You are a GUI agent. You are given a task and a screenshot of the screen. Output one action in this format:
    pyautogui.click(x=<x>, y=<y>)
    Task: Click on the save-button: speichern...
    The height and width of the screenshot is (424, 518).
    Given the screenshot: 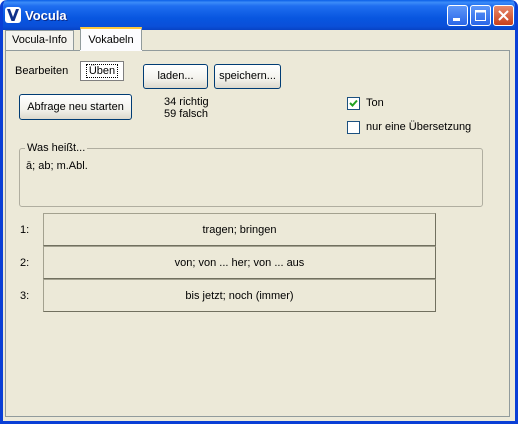 What is the action you would take?
    pyautogui.click(x=247, y=76)
    